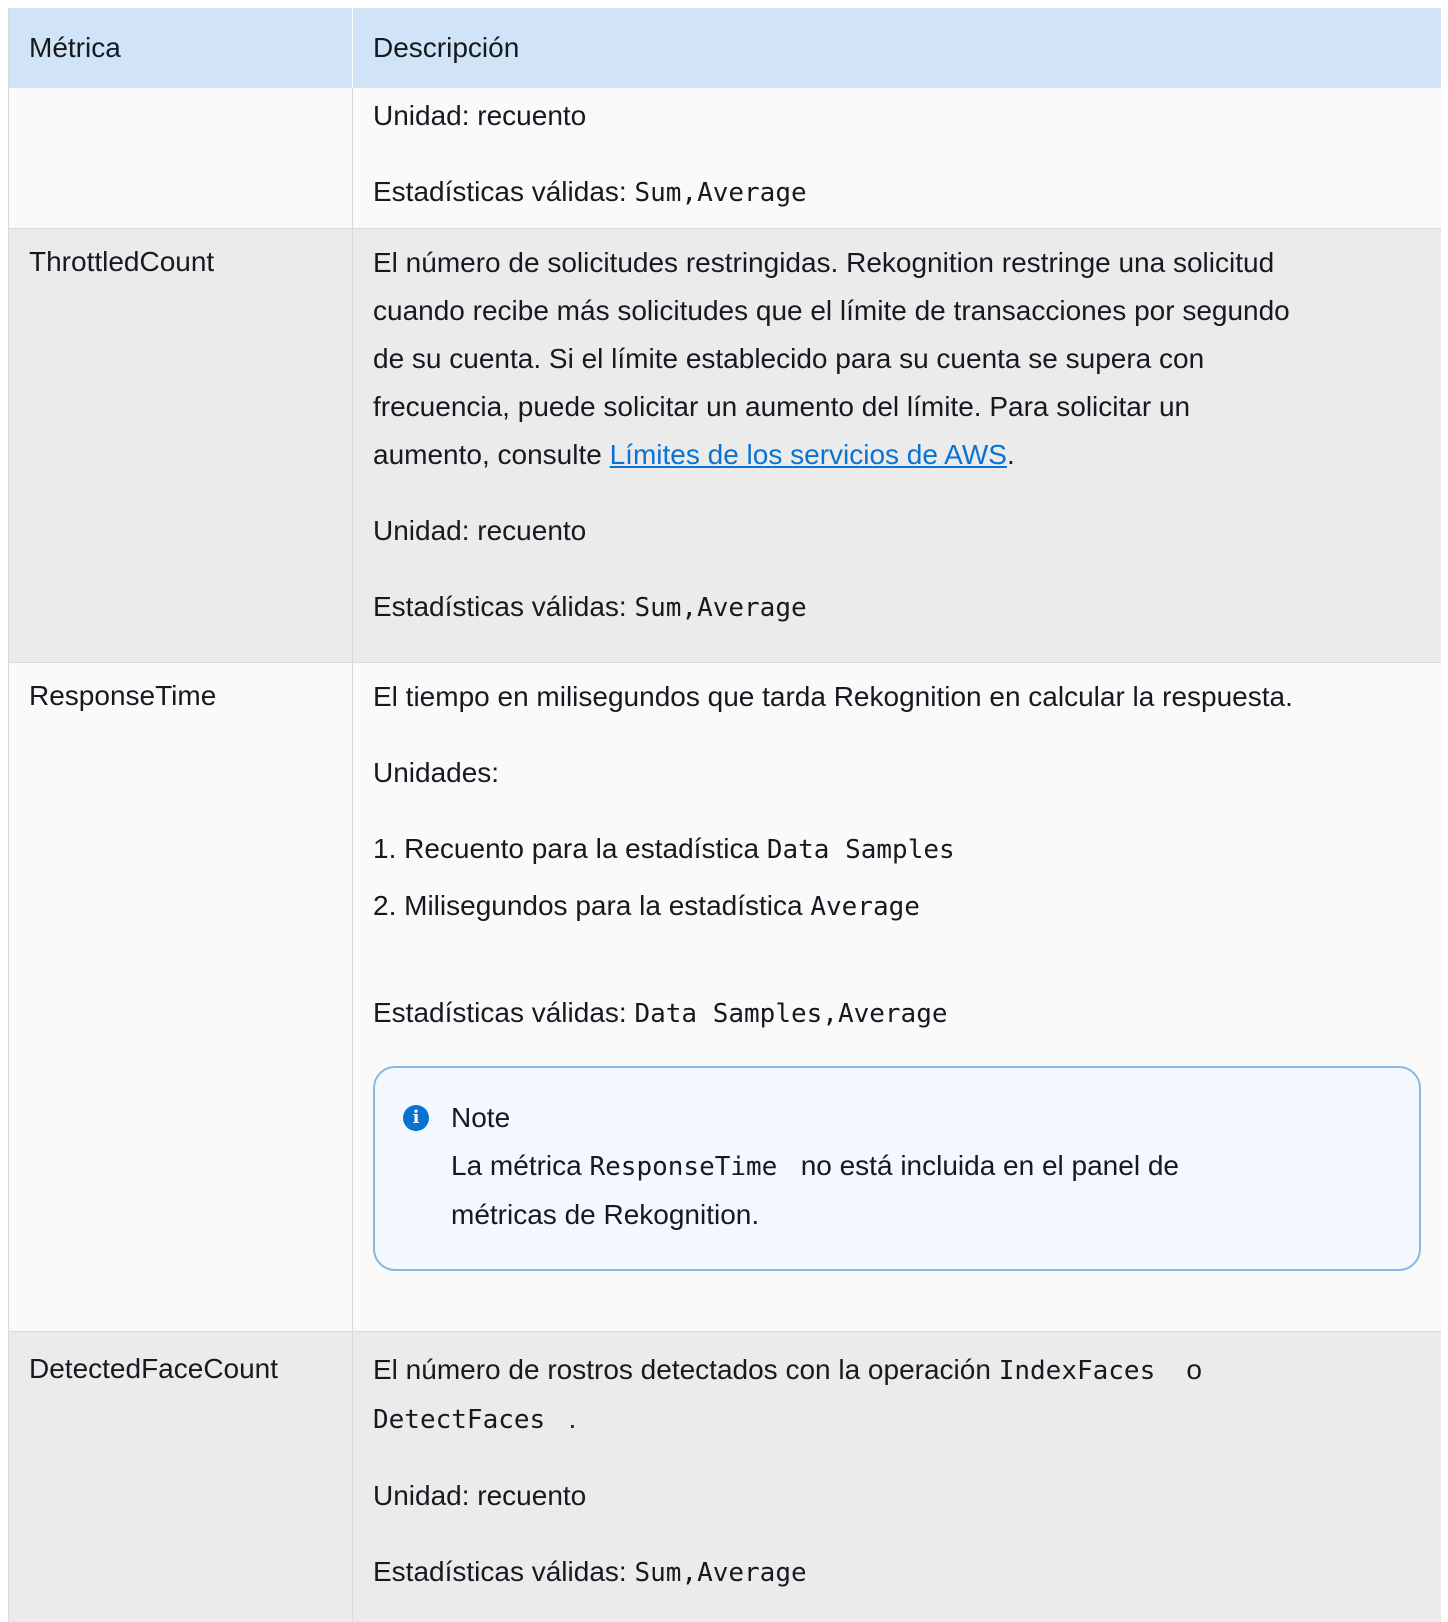 The height and width of the screenshot is (1622, 1448). I want to click on metric-cell: ResponseTime, so click(181, 997).